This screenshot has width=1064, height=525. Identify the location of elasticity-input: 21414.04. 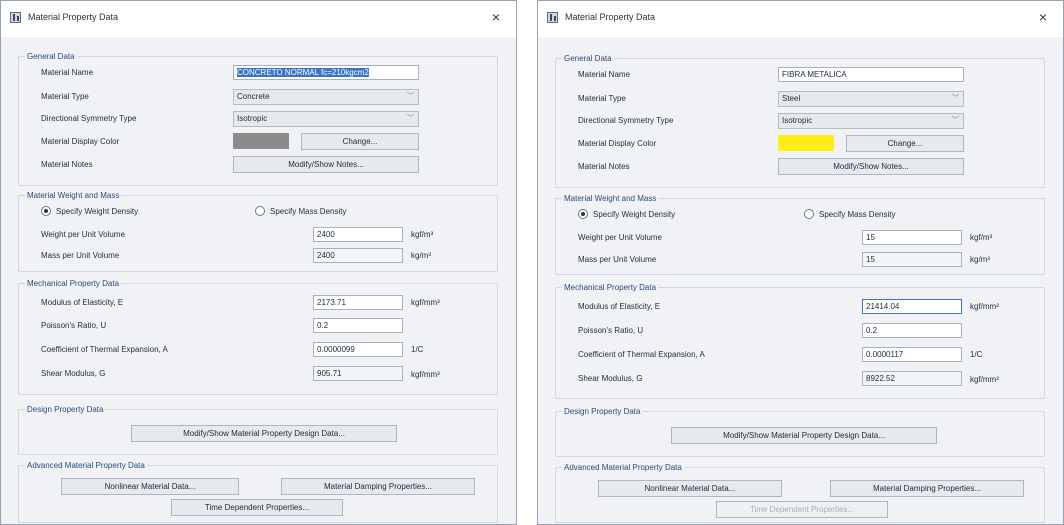
(912, 306).